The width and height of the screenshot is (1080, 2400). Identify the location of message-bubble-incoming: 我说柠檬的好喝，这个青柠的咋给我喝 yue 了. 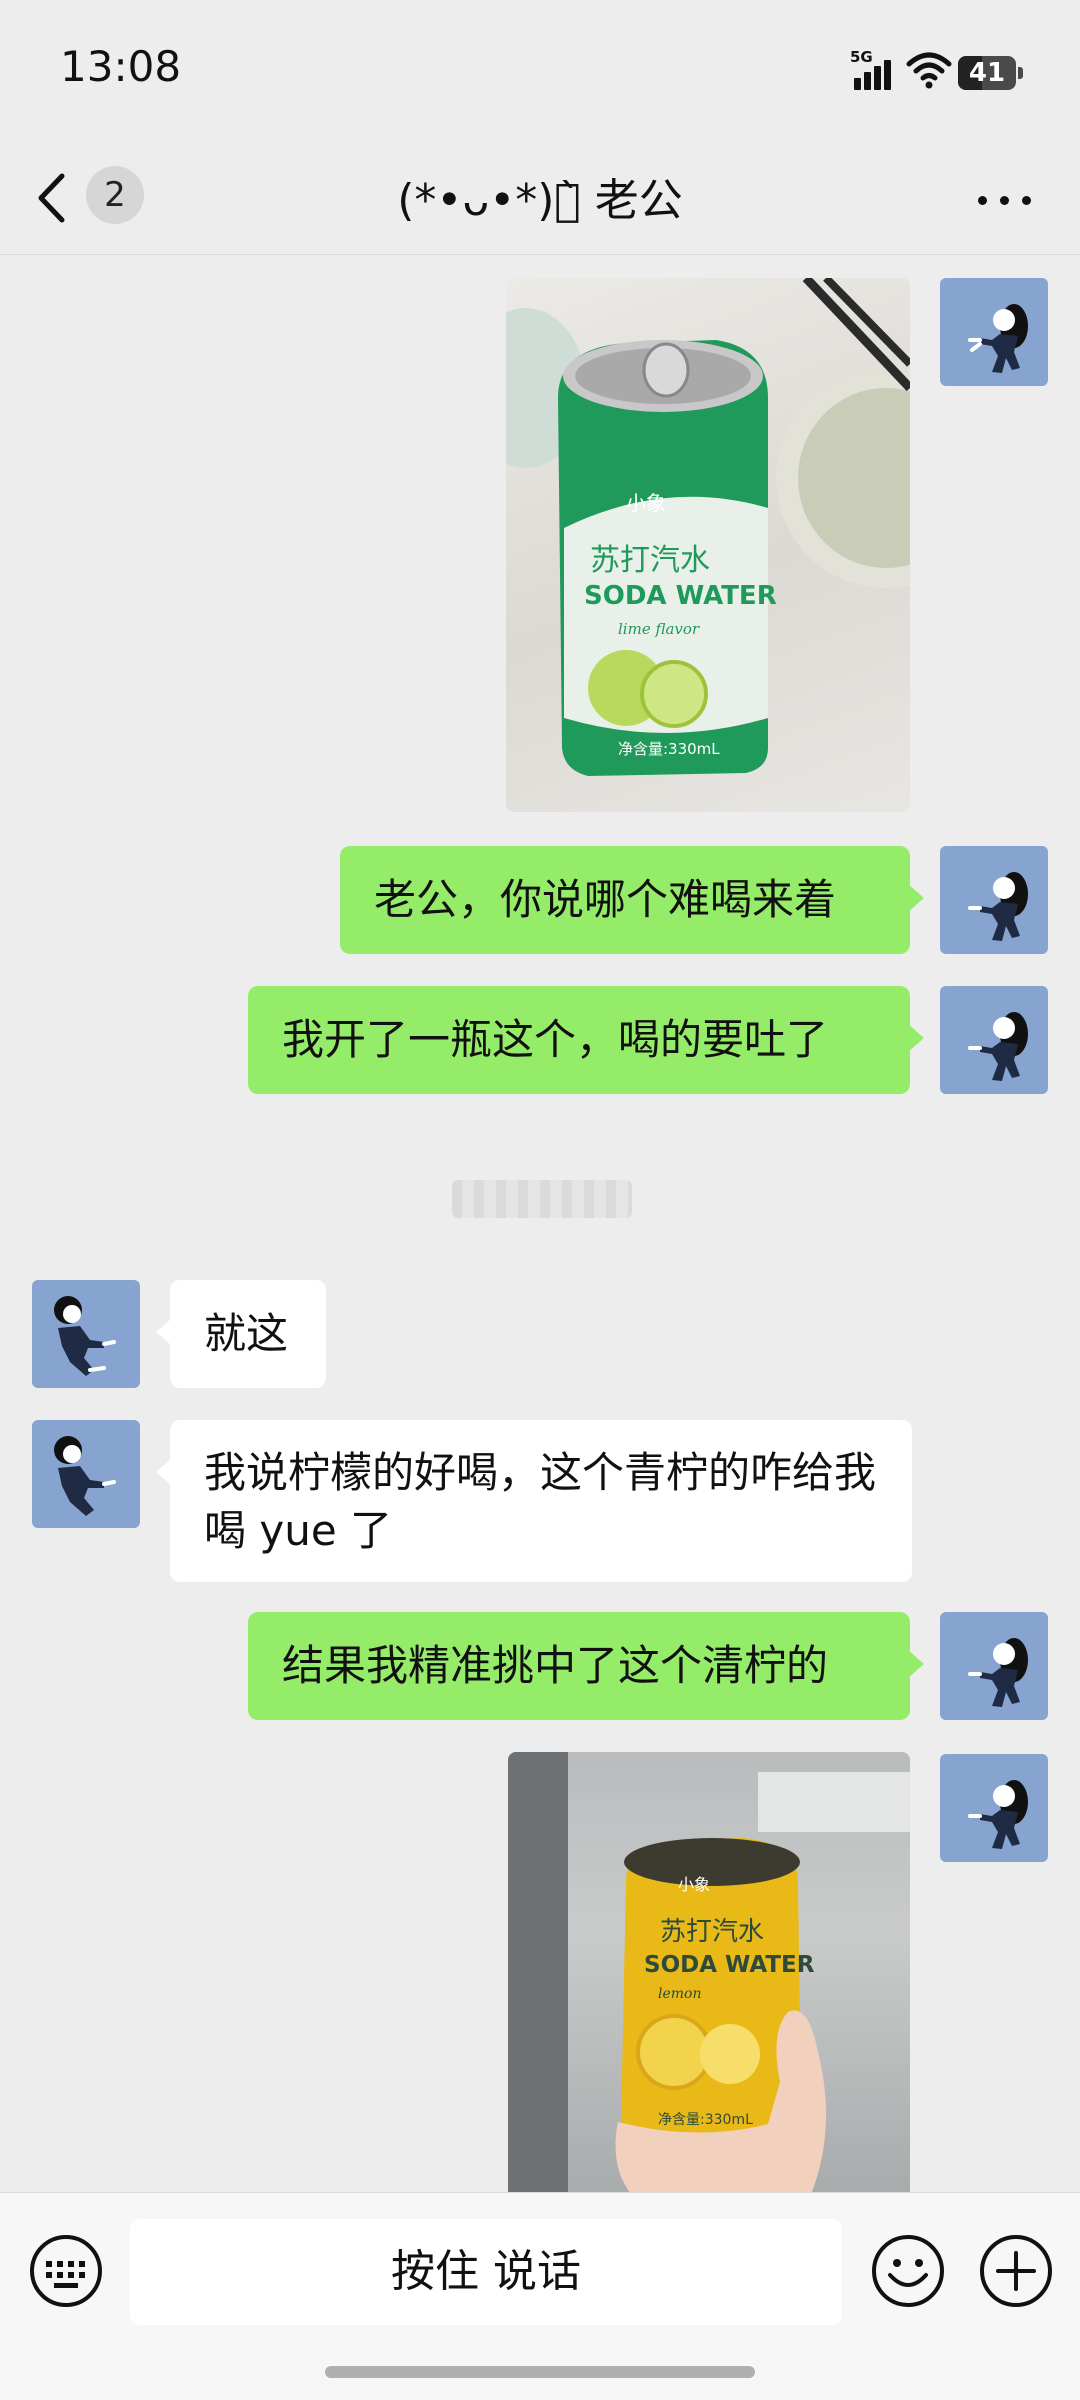
(534, 1501).